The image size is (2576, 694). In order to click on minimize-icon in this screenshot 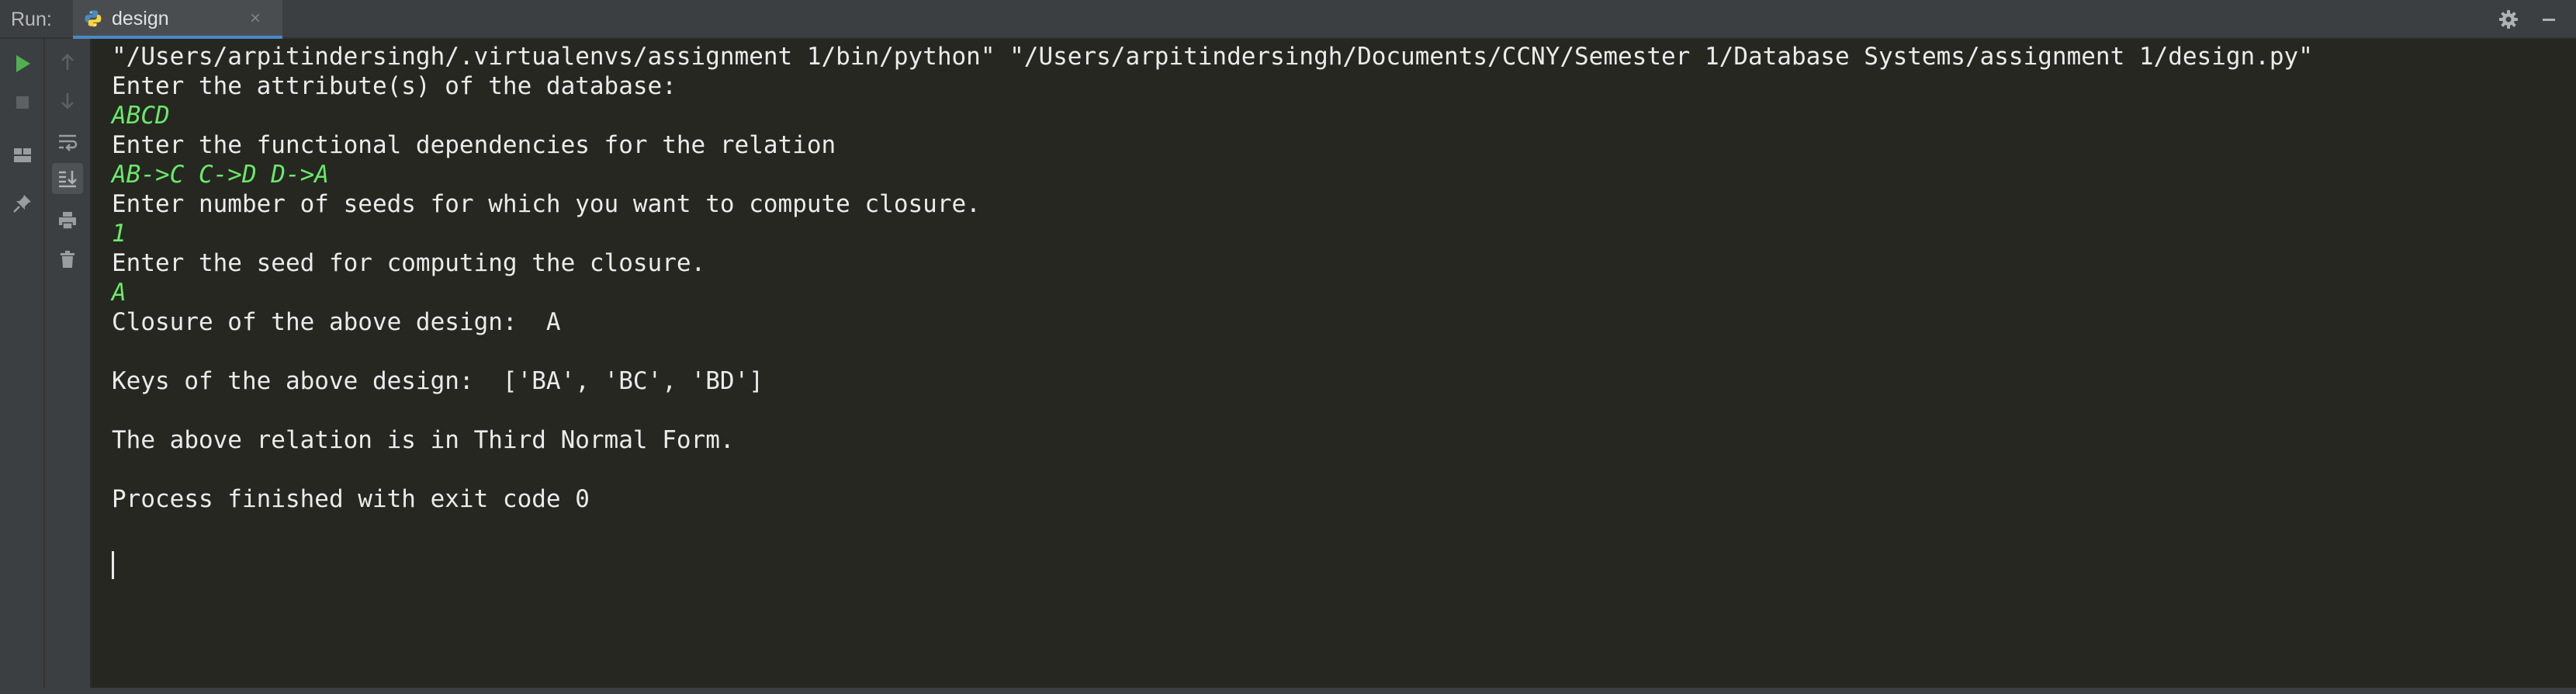, I will do `click(2548, 19)`.